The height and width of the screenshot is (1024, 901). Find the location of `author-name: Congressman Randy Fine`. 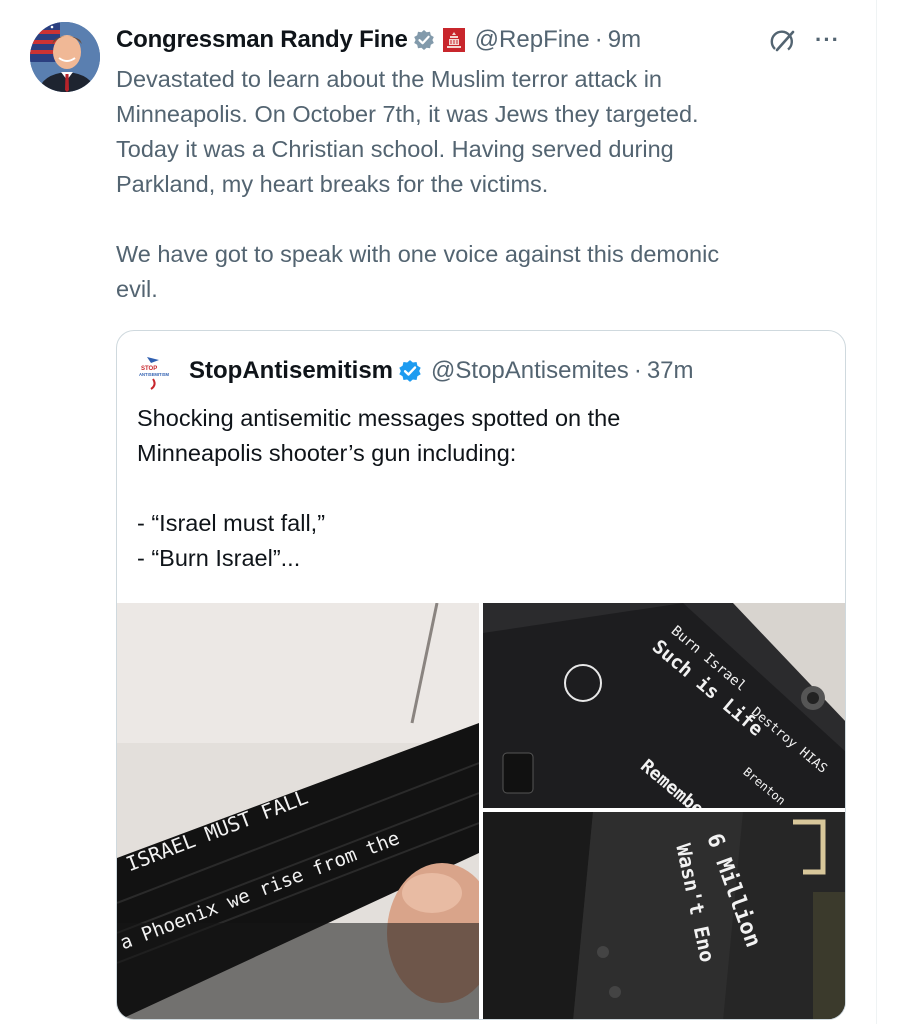

author-name: Congressman Randy Fine is located at coordinates (262, 40).